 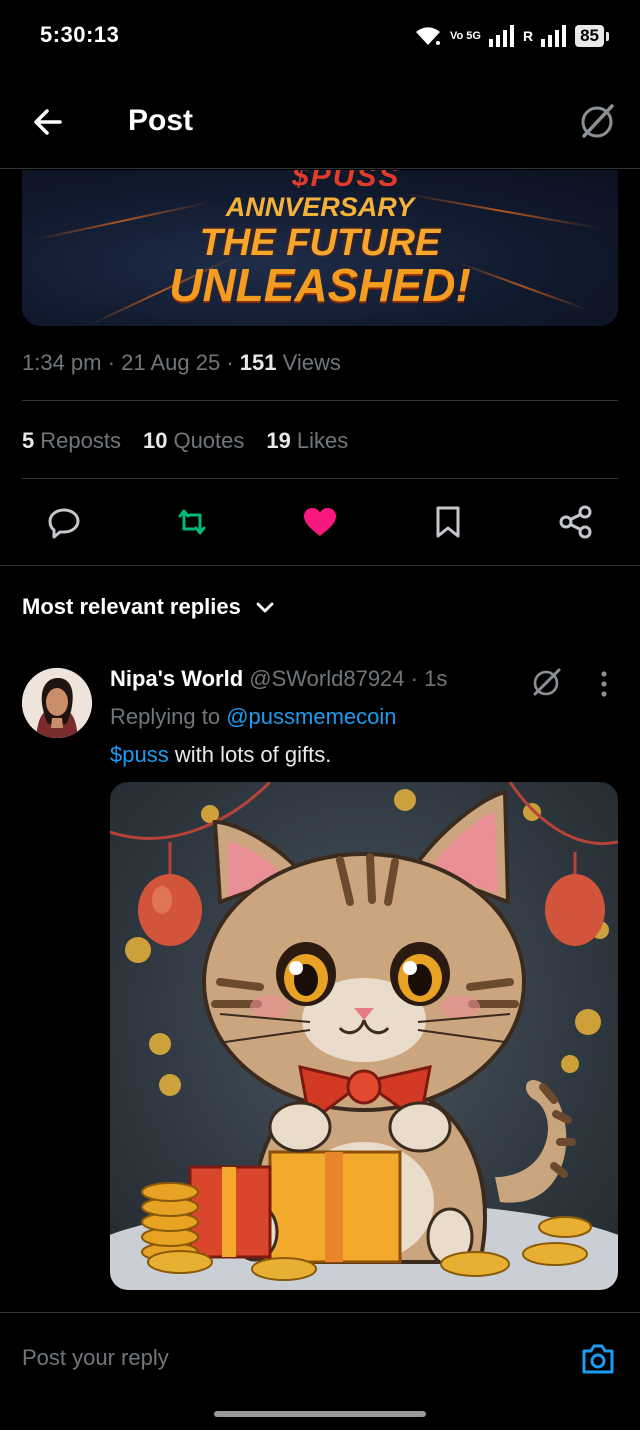 I want to click on views-label: Views, so click(x=312, y=362).